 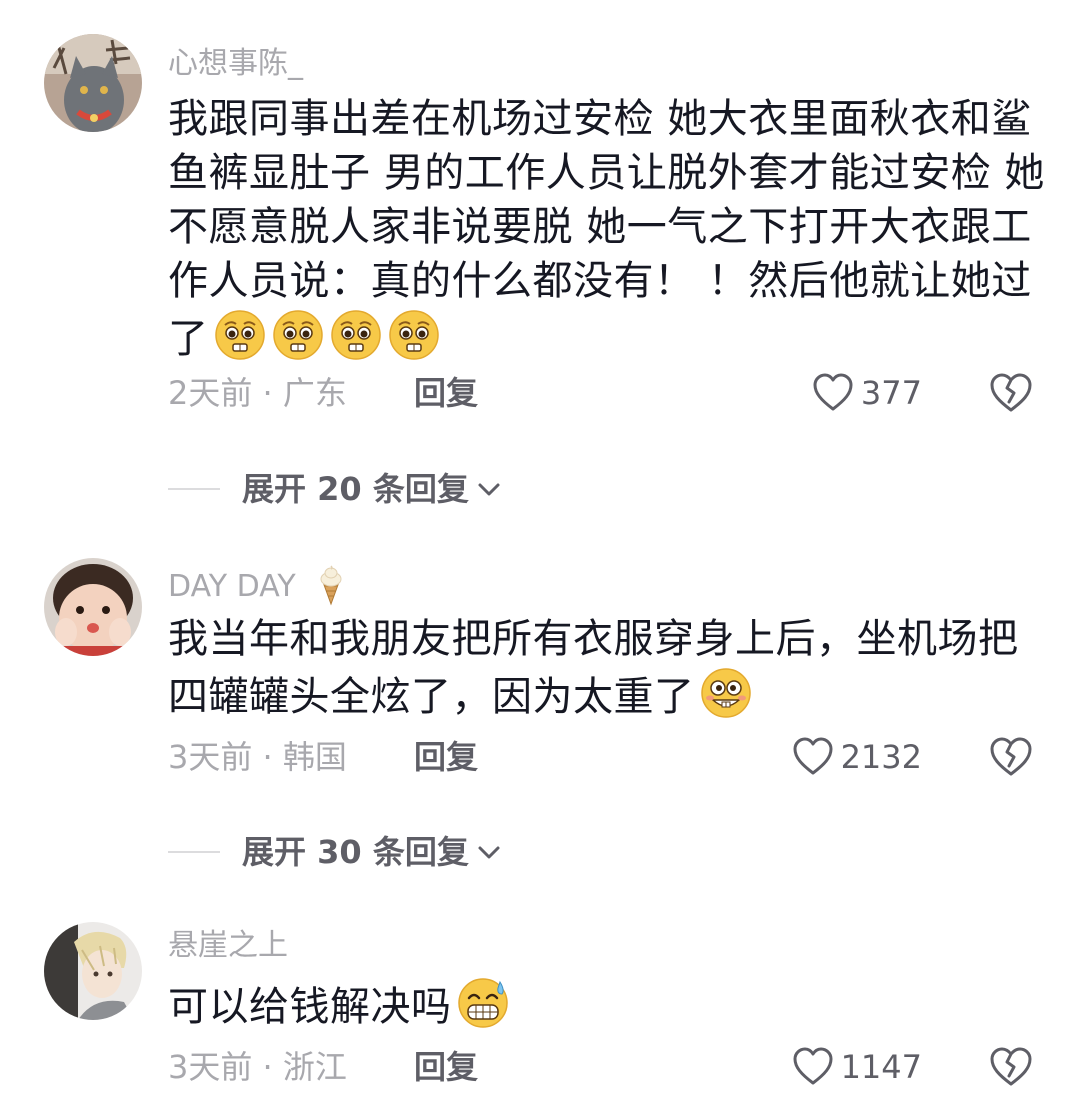 I want to click on time-location: 2天前 · 广东, so click(x=257, y=393).